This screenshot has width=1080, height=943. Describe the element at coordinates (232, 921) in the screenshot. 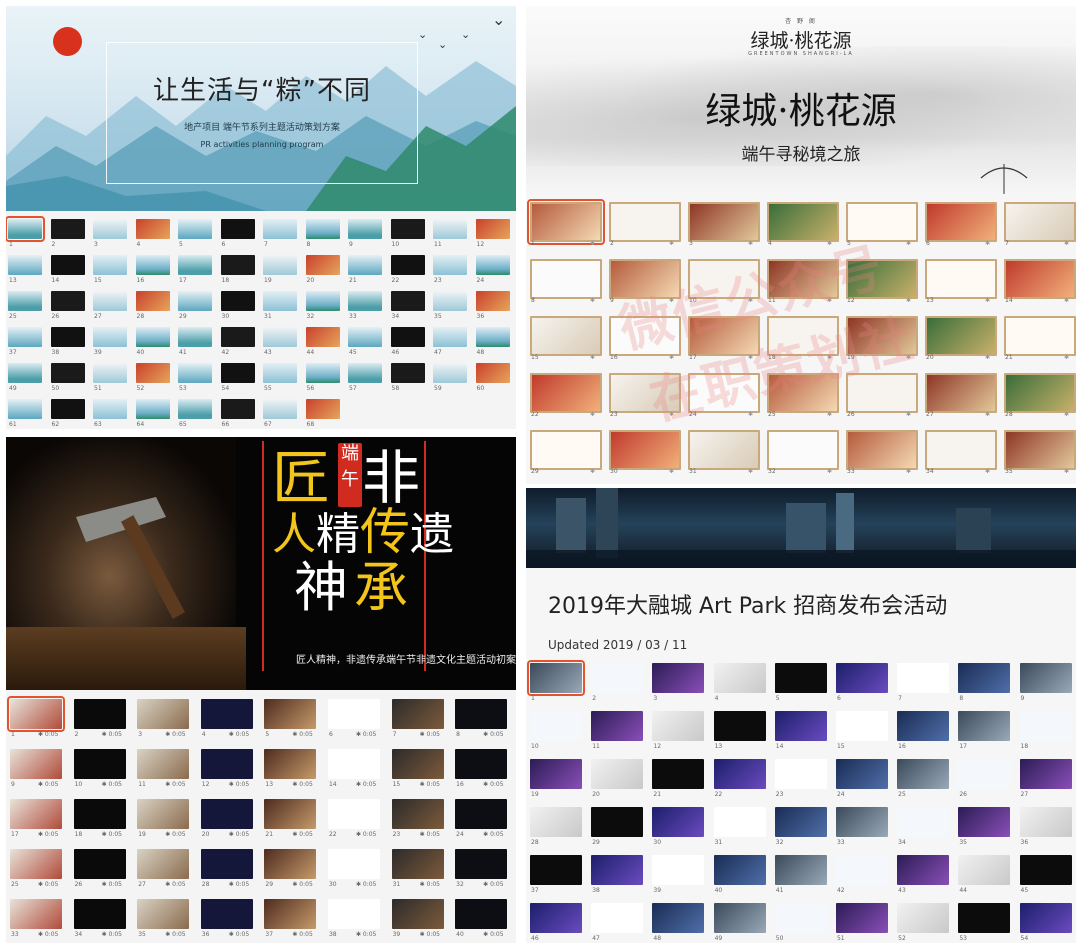

I see `slide-thumbnail: 36 ✱ 0:05` at that location.